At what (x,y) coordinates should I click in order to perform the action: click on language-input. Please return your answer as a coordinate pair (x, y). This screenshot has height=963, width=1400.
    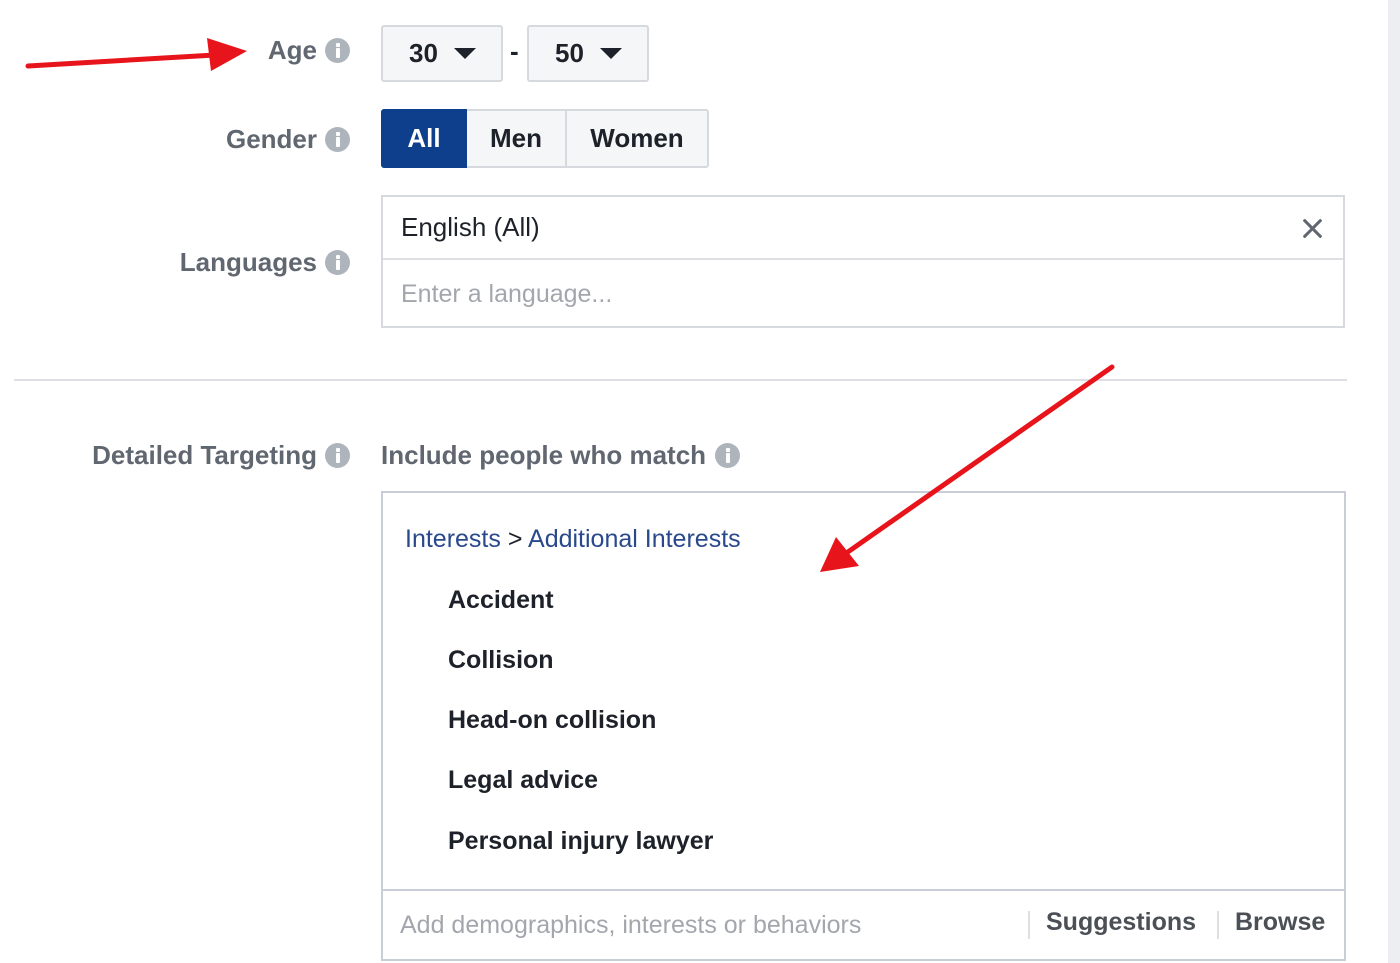
    Looking at the image, I should click on (851, 294).